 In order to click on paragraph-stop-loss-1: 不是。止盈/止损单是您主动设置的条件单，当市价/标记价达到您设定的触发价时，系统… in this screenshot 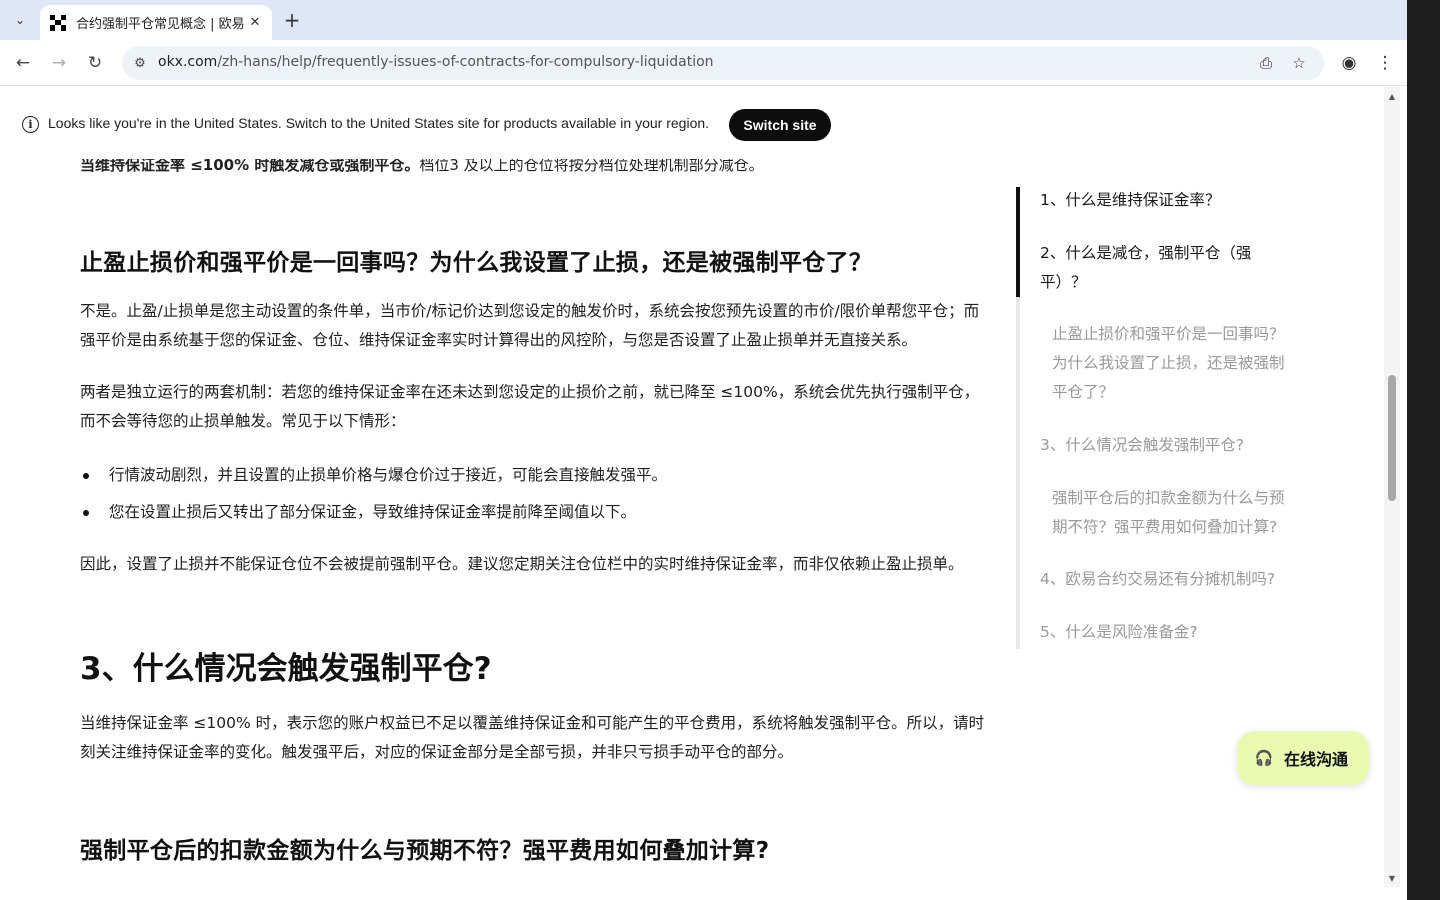, I will do `click(530, 325)`.